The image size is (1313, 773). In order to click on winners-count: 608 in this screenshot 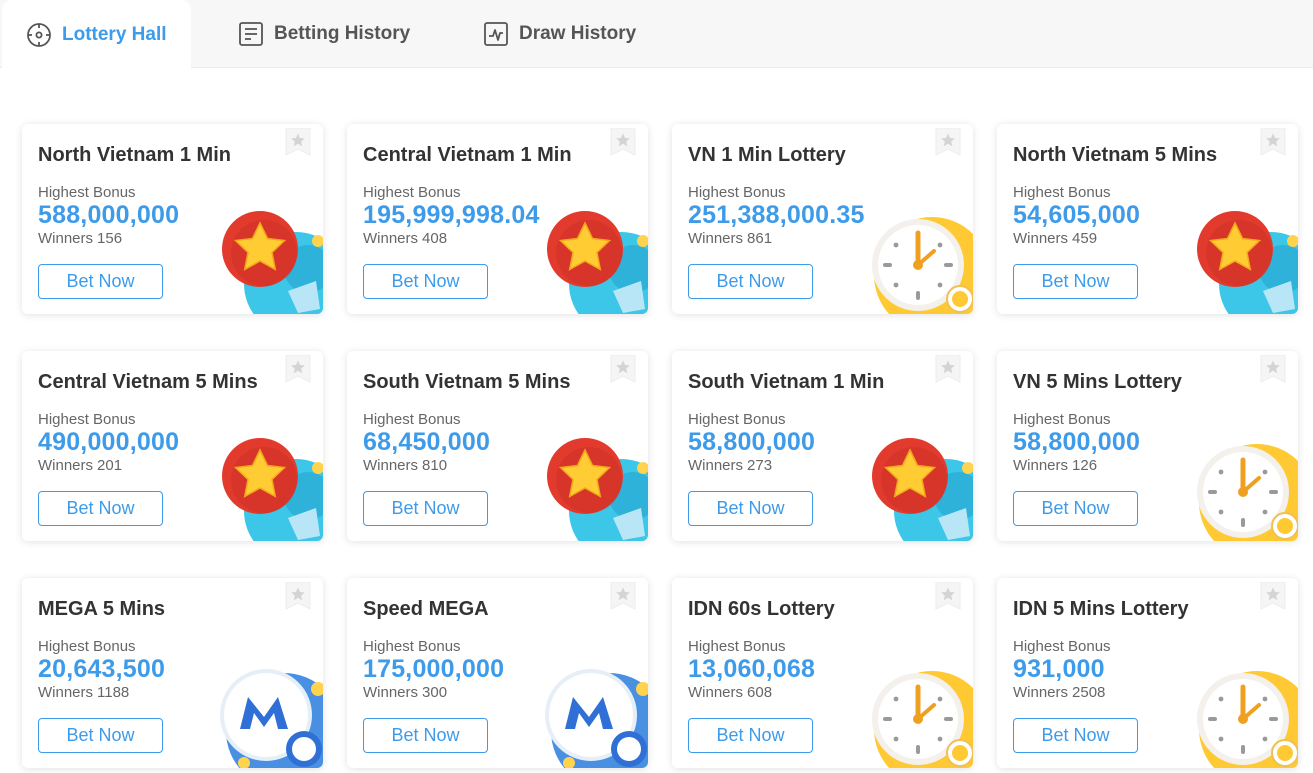, I will do `click(760, 692)`.